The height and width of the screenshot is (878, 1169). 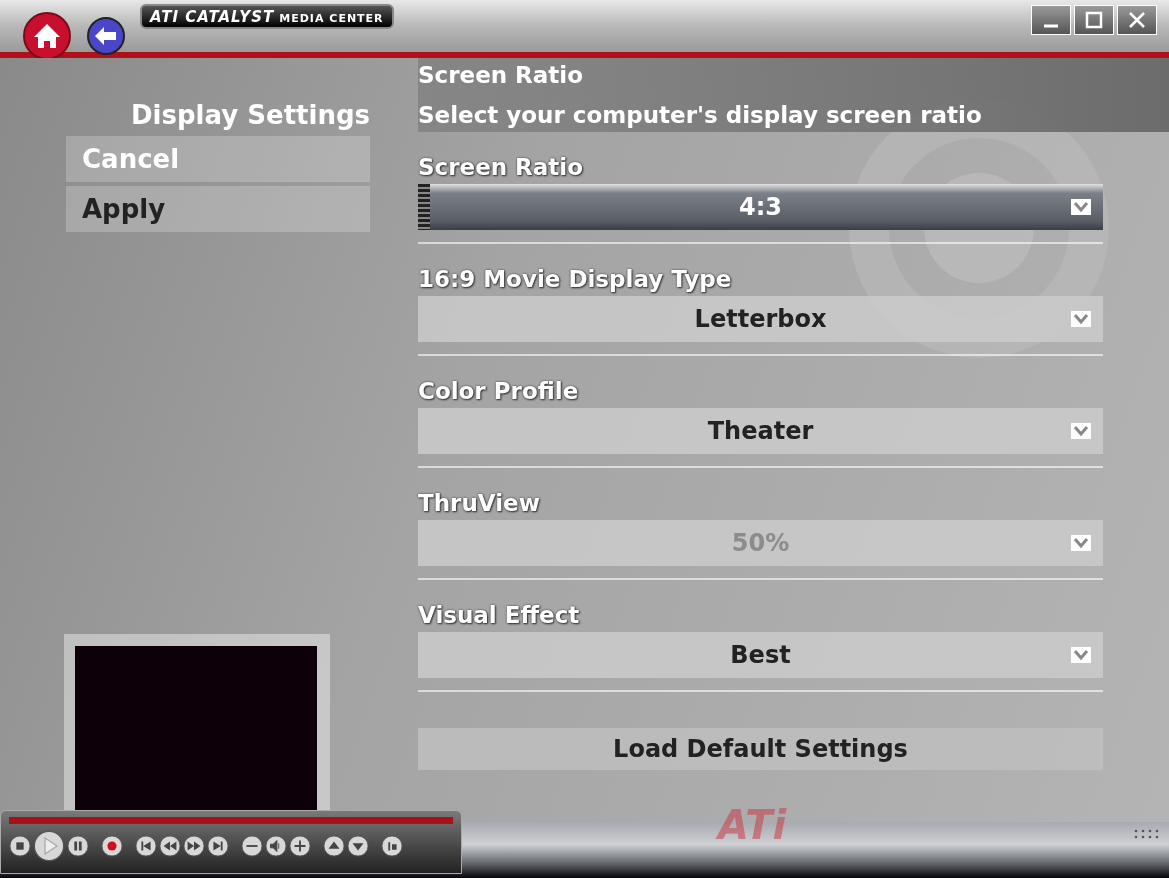 I want to click on resize-grip-icon, so click(x=1147, y=834).